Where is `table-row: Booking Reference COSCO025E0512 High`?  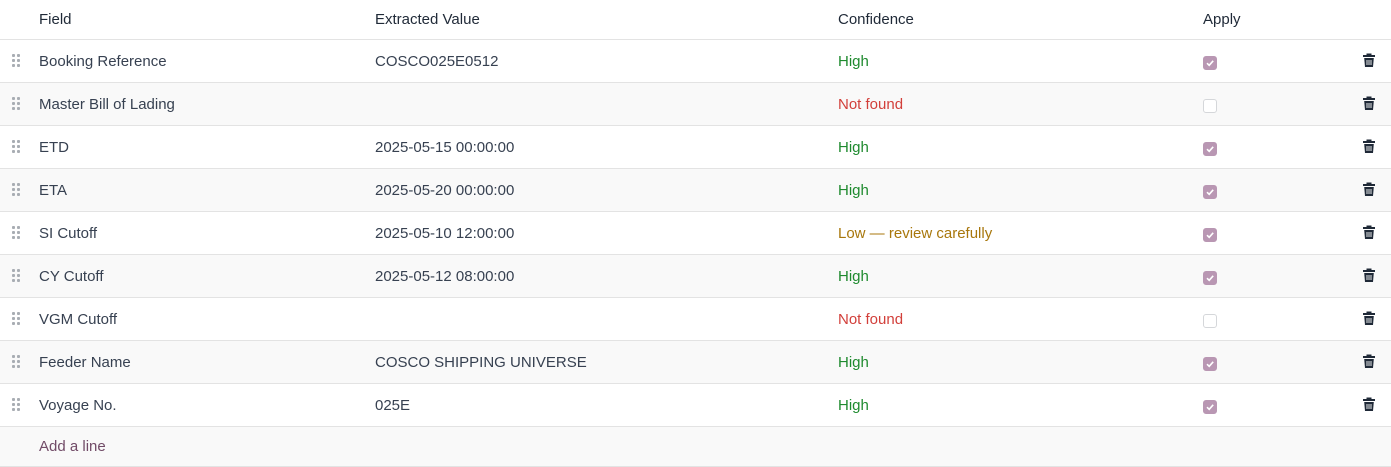 table-row: Booking Reference COSCO025E0512 High is located at coordinates (695, 61).